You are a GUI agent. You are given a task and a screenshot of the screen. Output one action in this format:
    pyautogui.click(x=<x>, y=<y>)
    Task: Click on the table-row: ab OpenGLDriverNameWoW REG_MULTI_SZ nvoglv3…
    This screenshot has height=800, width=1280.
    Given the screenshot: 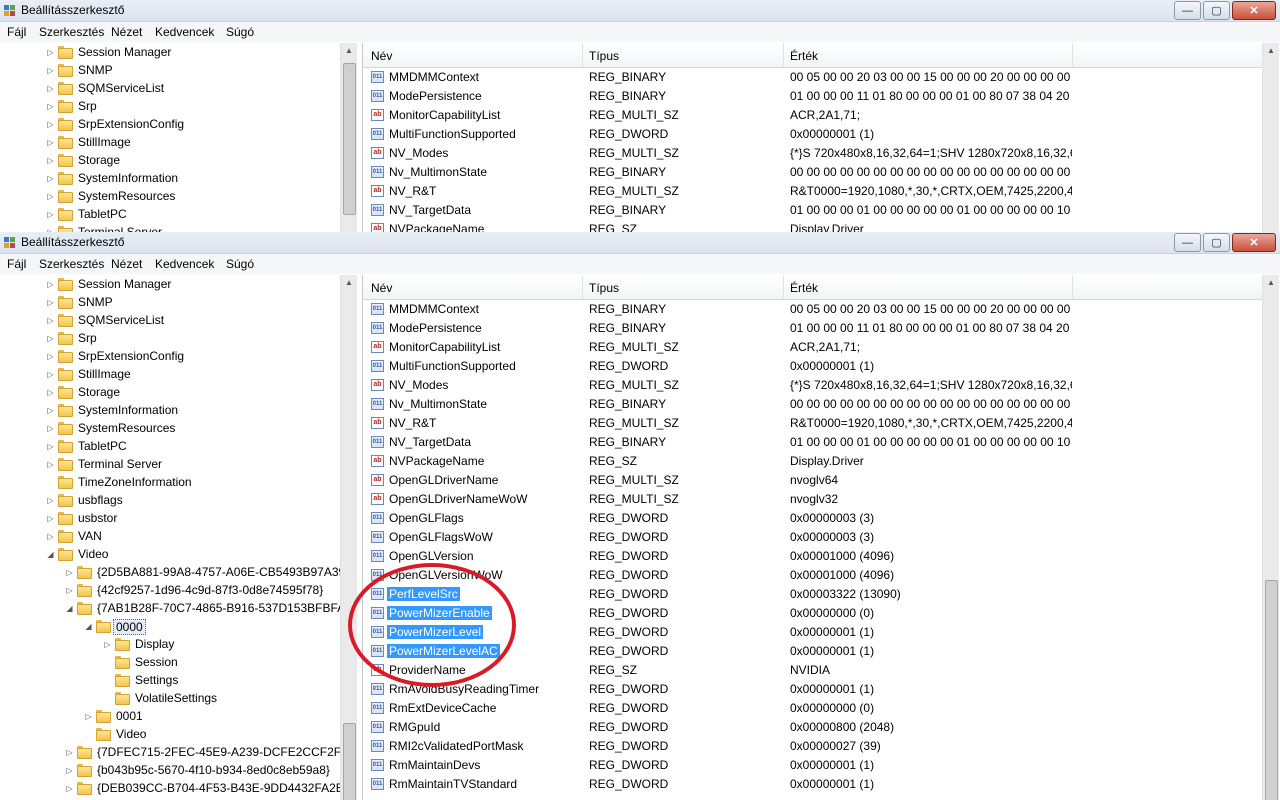 What is the action you would take?
    pyautogui.click(x=812, y=499)
    